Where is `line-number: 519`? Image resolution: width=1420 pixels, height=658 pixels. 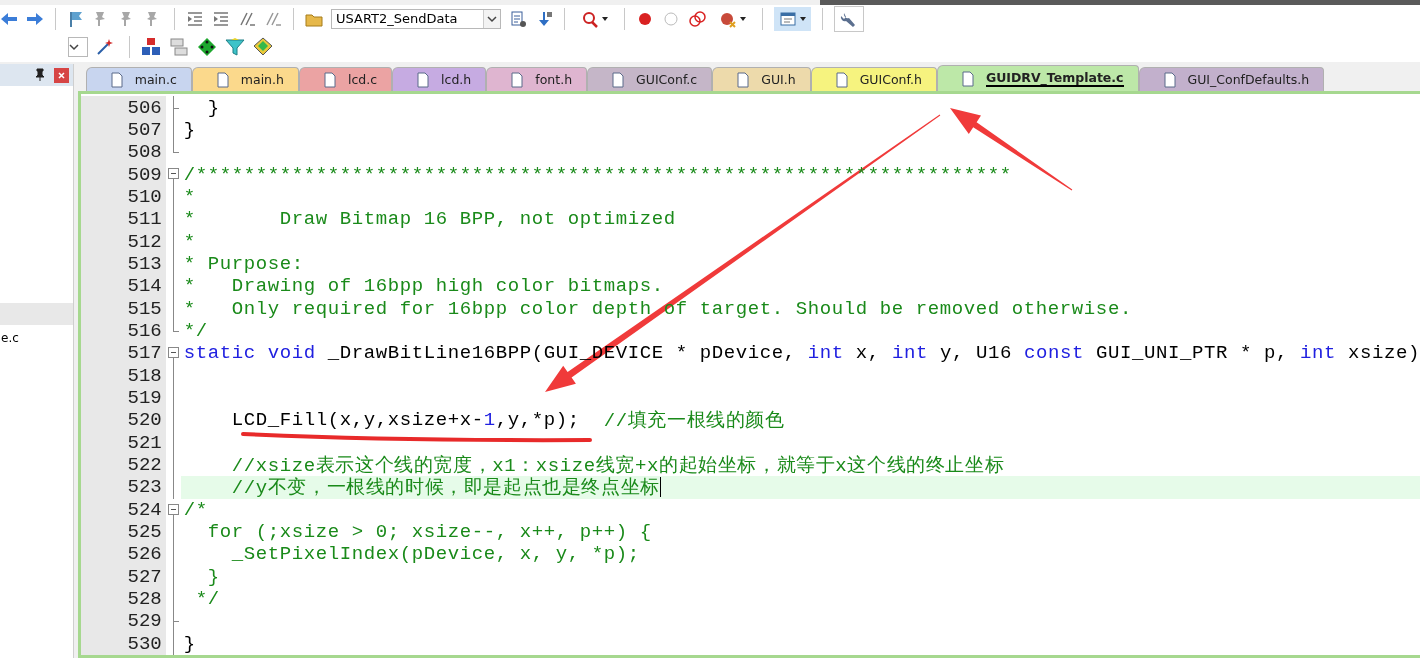 line-number: 519 is located at coordinates (123, 398).